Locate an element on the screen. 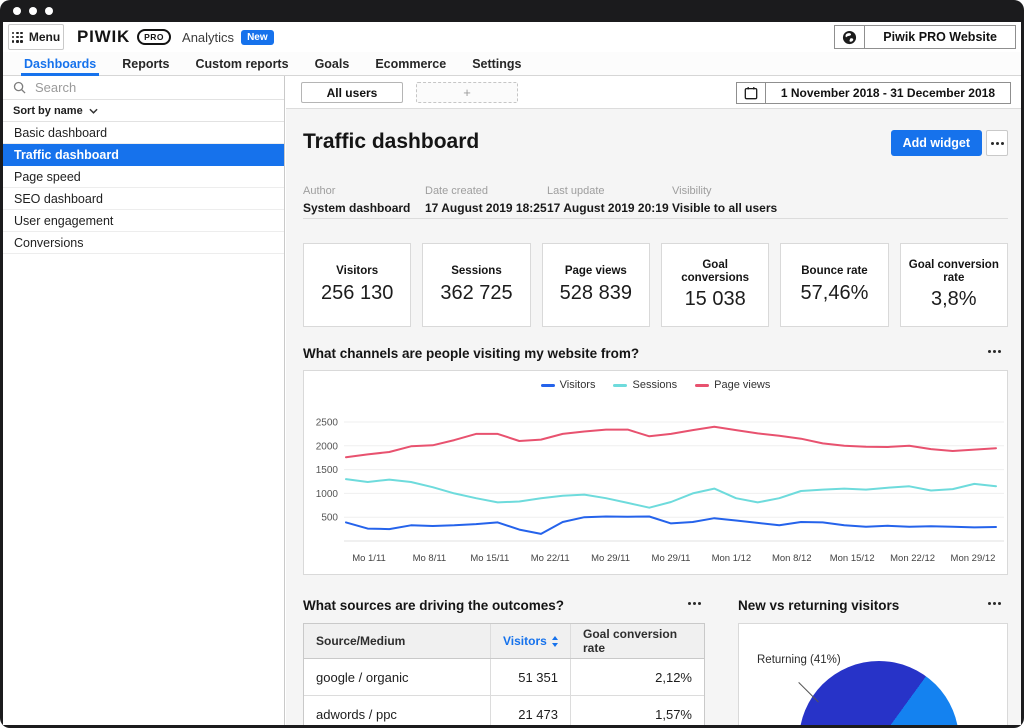 The image size is (1024, 728). visitors-cell: 51 351 is located at coordinates (531, 677).